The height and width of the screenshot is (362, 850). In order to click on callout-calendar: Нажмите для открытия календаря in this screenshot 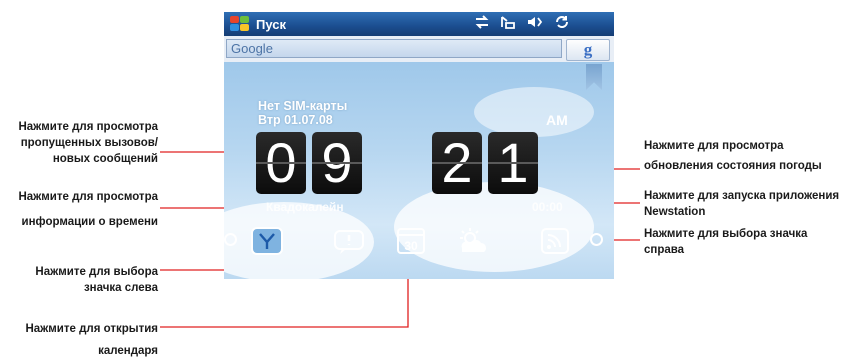, I will do `click(91, 340)`.